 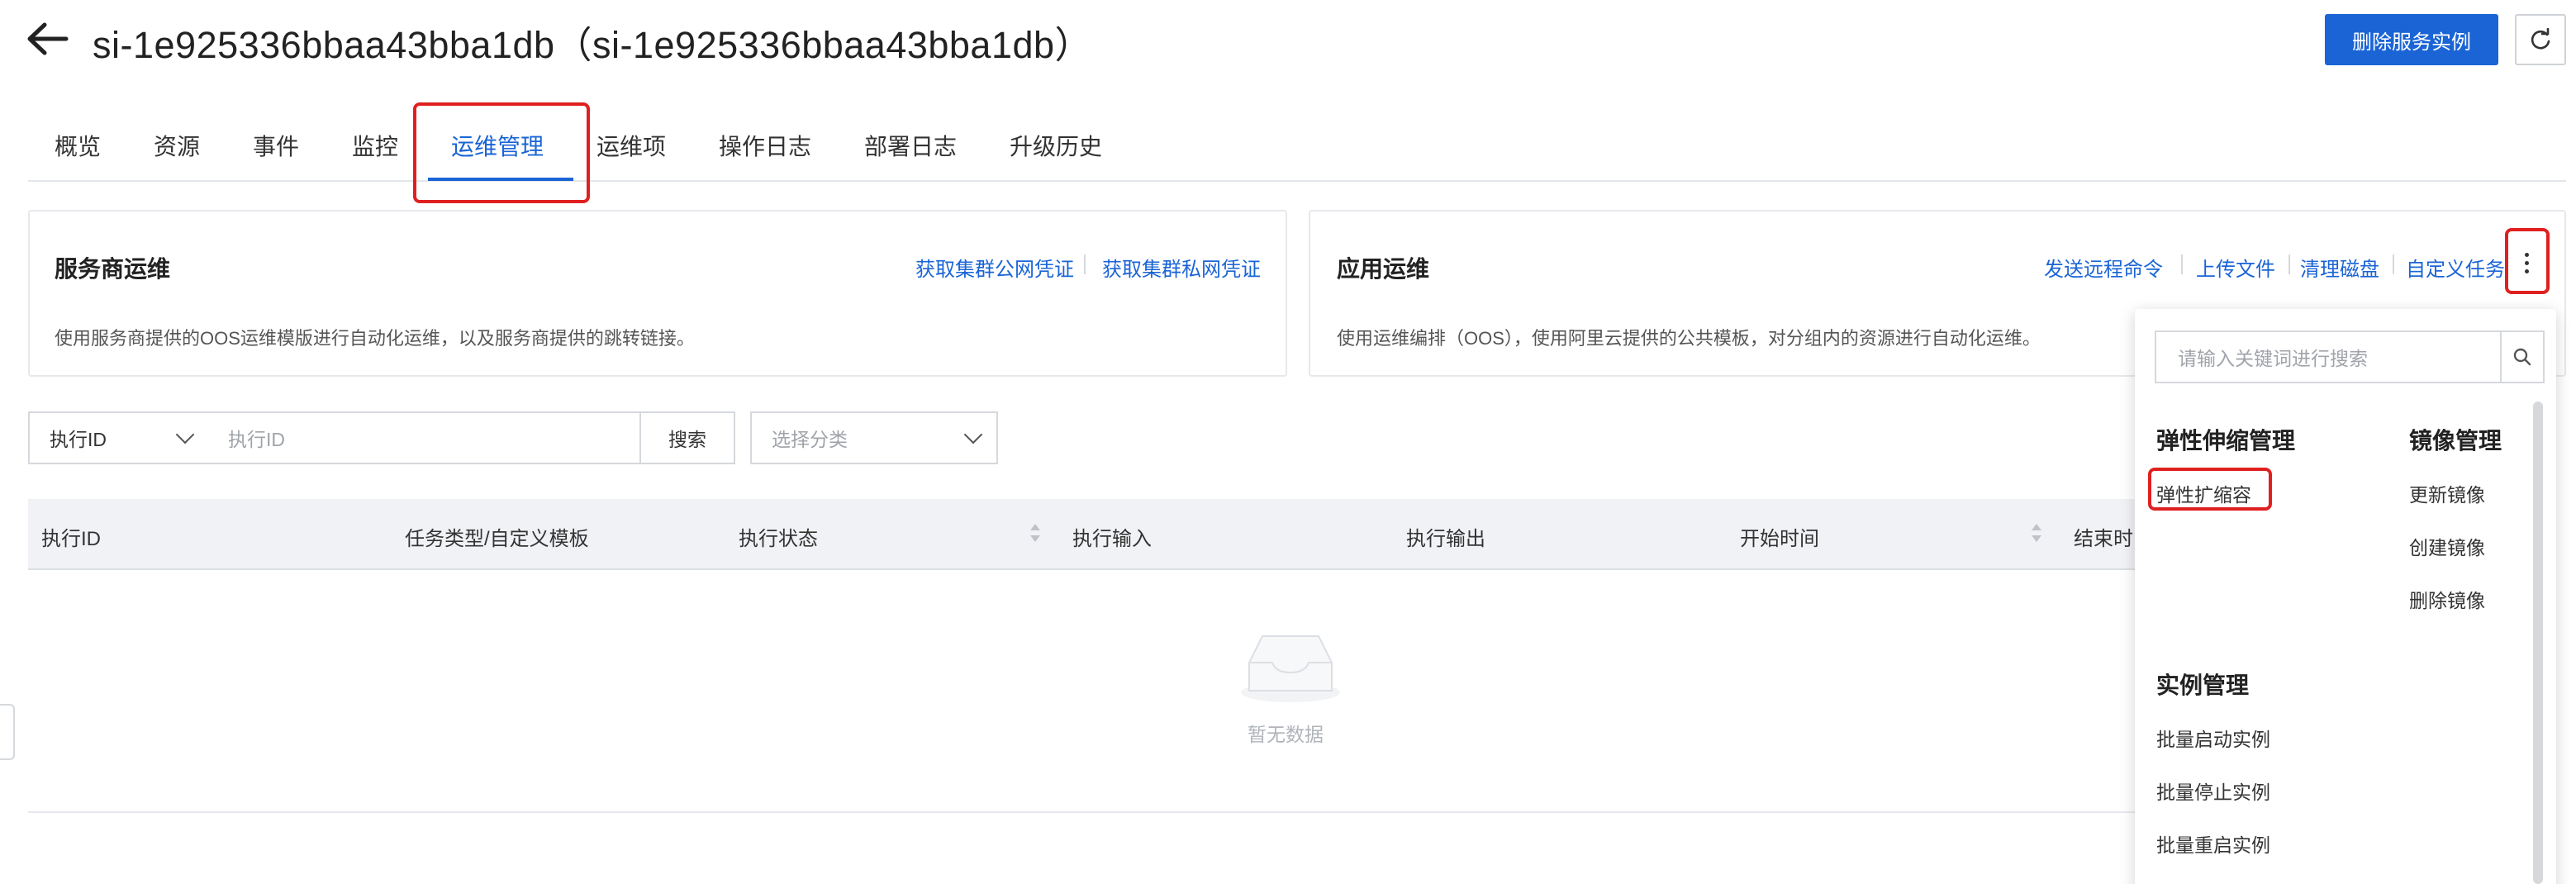 I want to click on get-public-credential-link: 获取集群公网凭证, so click(x=994, y=267).